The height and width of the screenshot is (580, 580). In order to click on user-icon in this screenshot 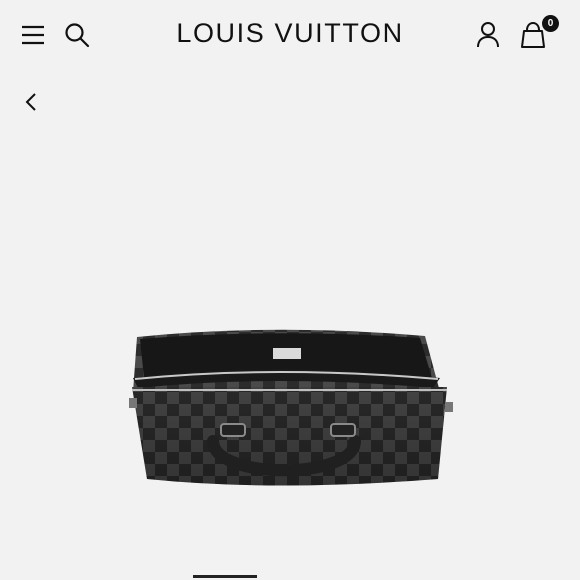, I will do `click(488, 35)`.